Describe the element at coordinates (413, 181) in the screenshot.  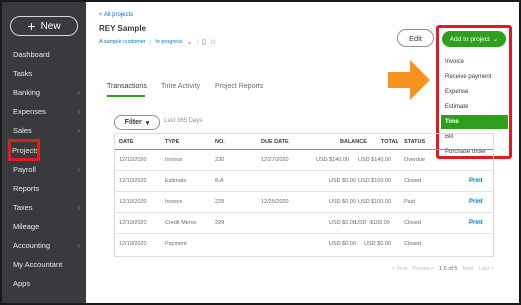
I see `cell-status: Closed` at that location.